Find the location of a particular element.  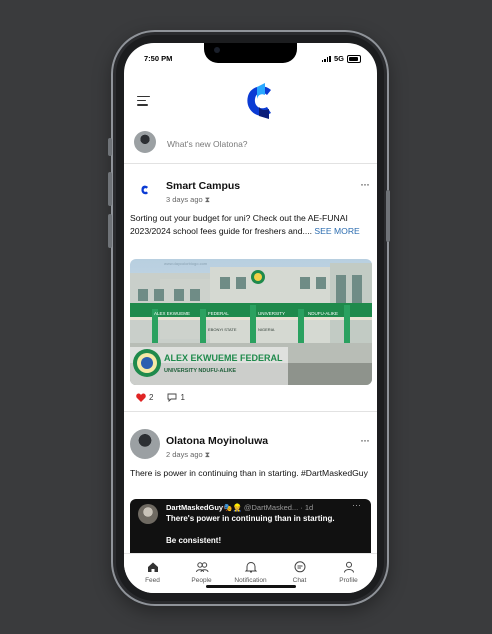

like-count: 2 is located at coordinates (151, 397).